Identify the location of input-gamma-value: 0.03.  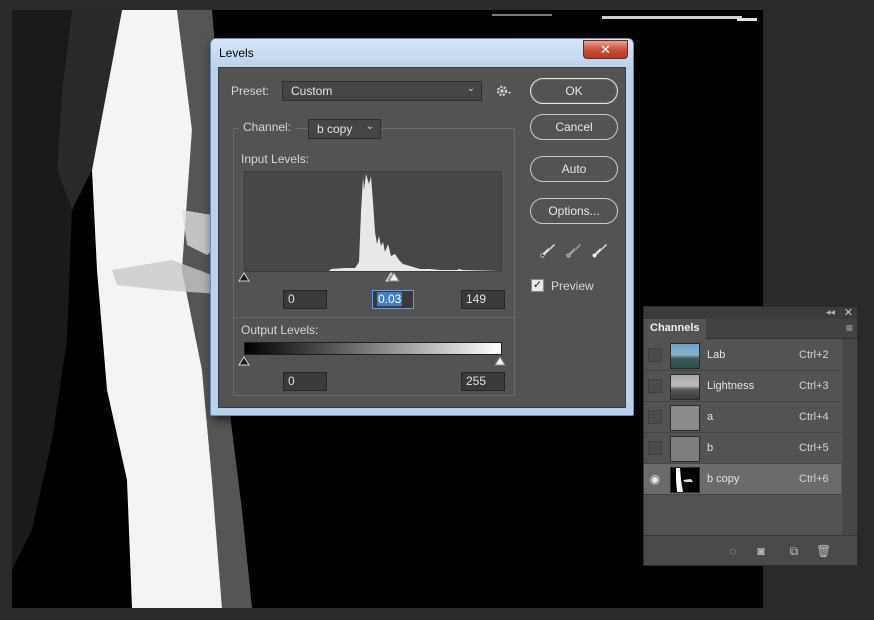
(390, 299).